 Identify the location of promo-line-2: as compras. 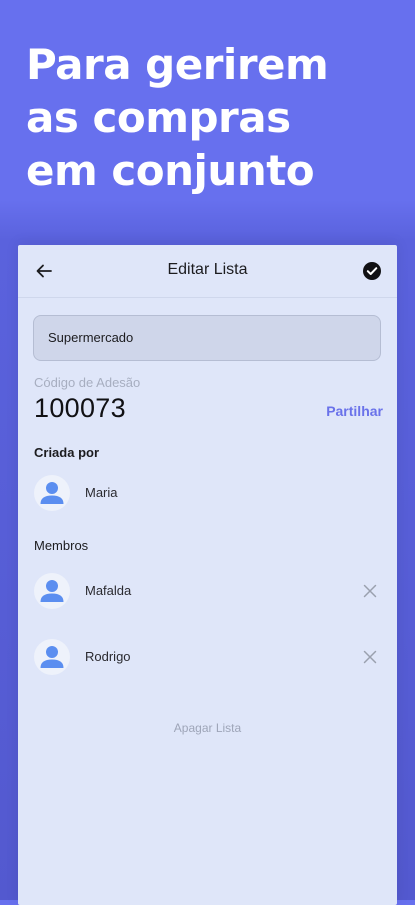
(158, 117).